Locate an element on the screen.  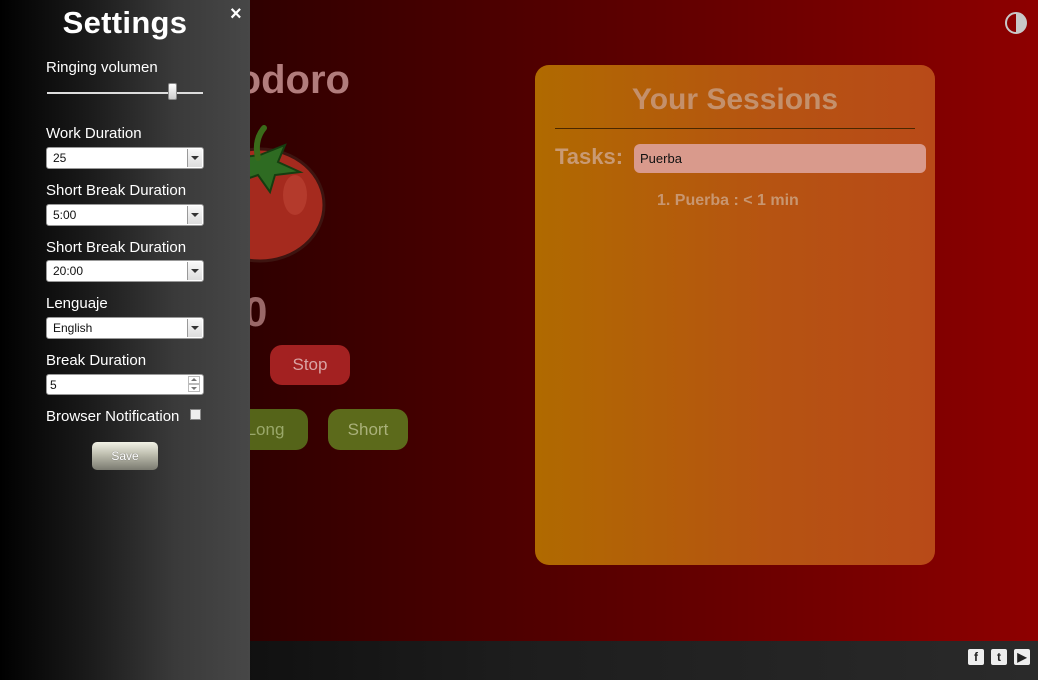
task-input: Puerba is located at coordinates (780, 158).